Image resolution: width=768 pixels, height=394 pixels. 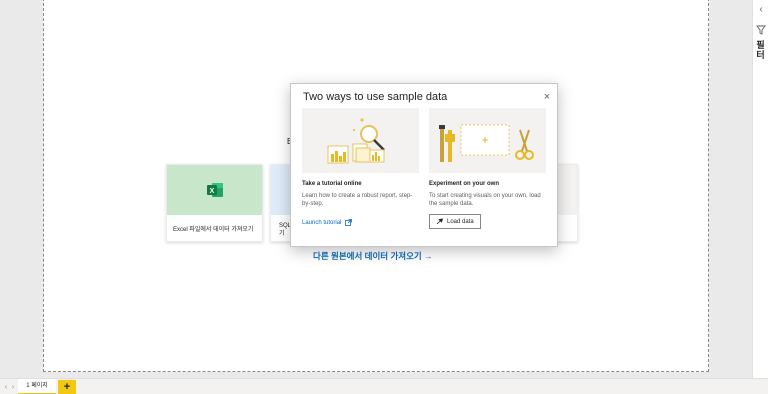 What do you see at coordinates (761, 10) in the screenshot?
I see `chevron-left-icon: ‹` at bounding box center [761, 10].